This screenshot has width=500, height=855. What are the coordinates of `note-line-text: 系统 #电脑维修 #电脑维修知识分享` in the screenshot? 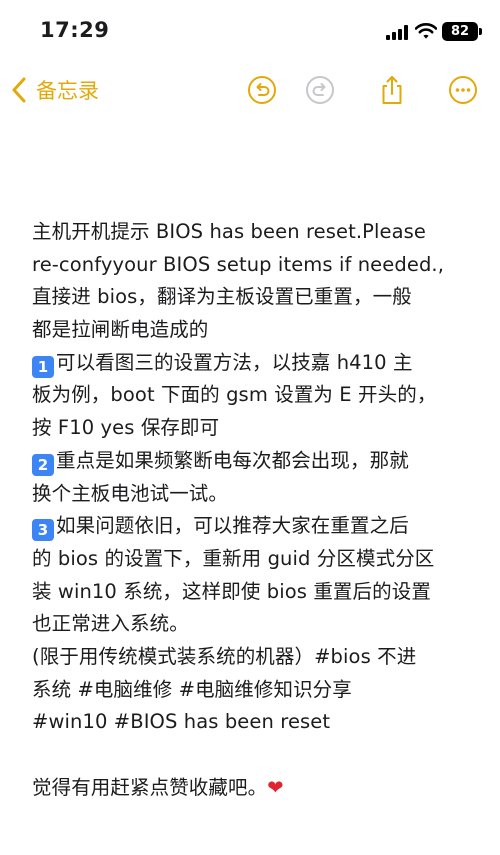 It's located at (192, 689).